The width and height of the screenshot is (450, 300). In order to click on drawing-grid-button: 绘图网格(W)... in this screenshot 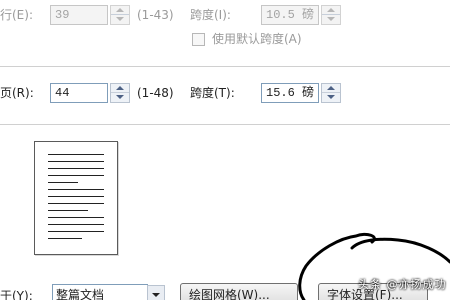, I will do `click(239, 291)`.